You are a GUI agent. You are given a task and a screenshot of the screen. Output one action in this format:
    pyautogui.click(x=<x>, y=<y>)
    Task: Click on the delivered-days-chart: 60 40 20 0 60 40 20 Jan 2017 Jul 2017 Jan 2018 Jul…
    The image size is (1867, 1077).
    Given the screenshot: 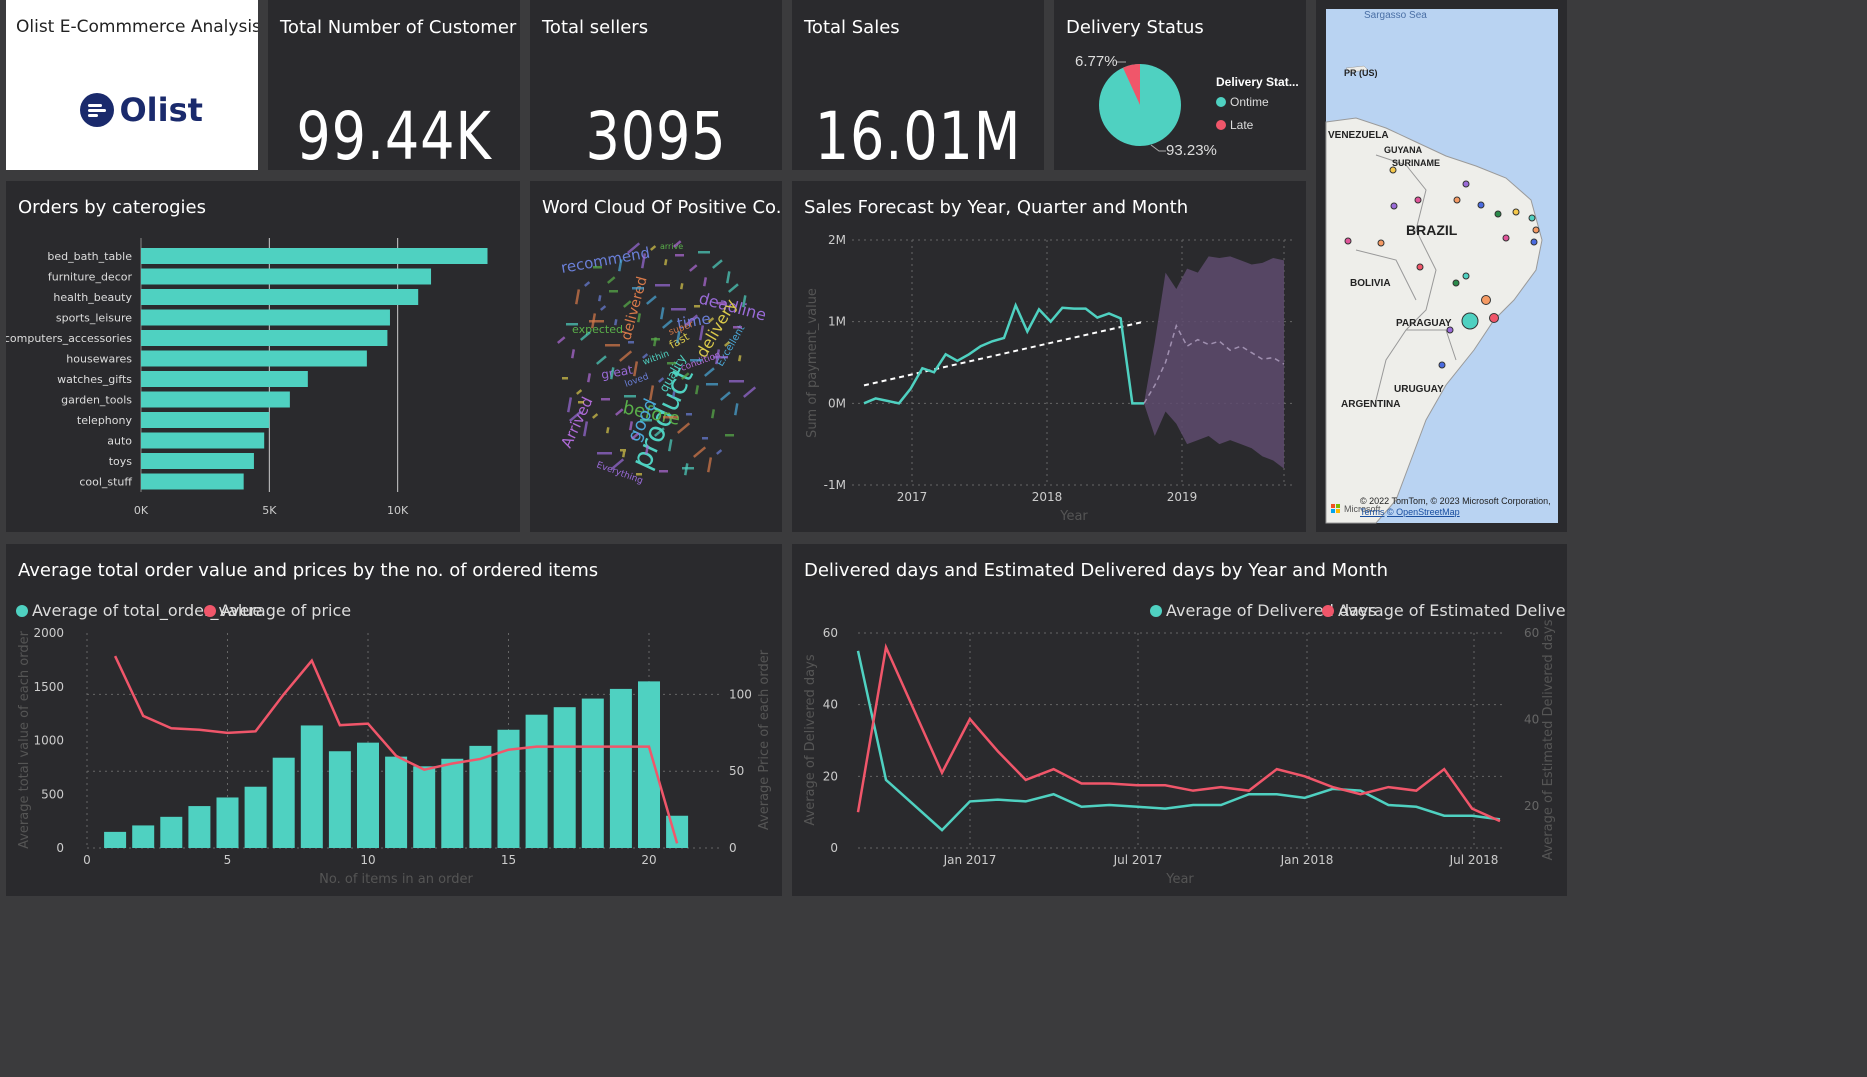 What is the action you would take?
    pyautogui.click(x=1179, y=720)
    